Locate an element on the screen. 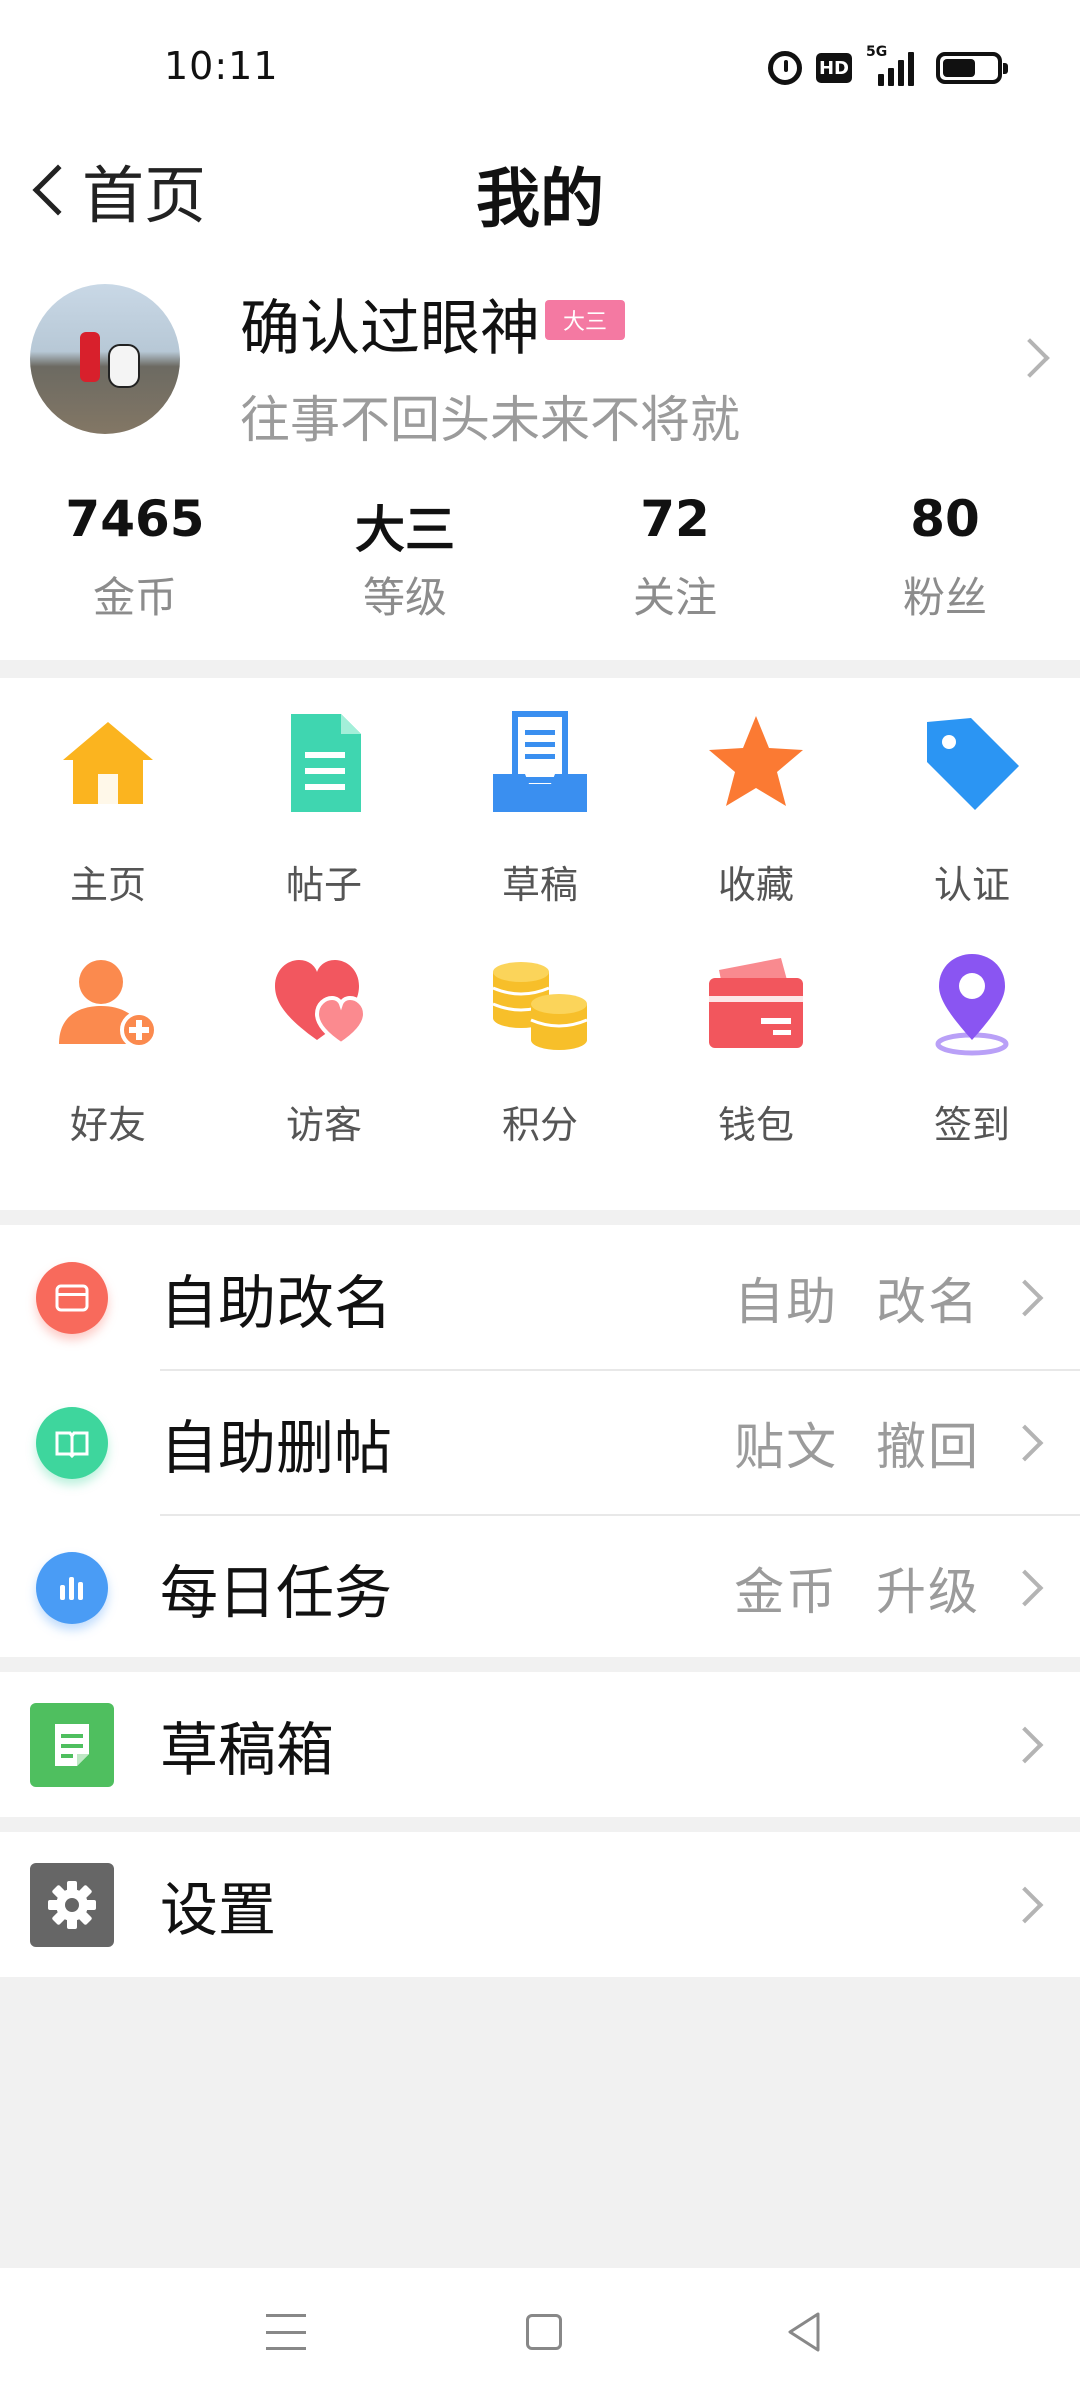  alarm-icon is located at coordinates (785, 68).